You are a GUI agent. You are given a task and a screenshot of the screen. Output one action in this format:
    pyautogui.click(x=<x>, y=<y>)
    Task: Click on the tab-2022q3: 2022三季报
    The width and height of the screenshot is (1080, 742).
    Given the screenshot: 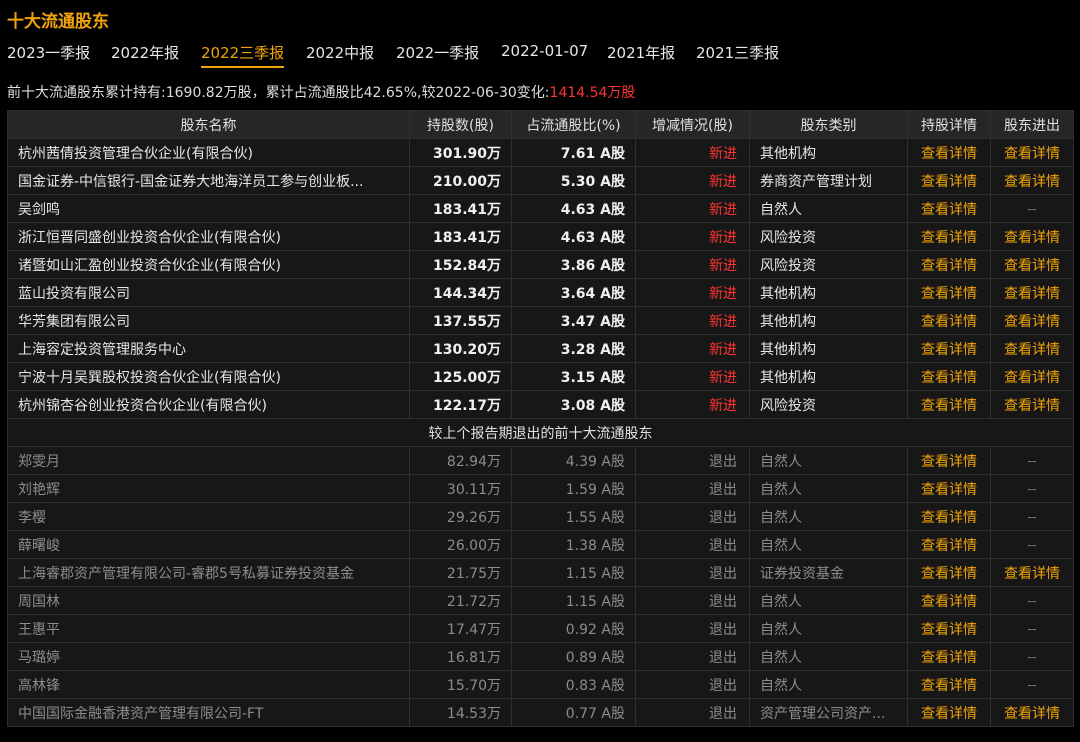 What is the action you would take?
    pyautogui.click(x=243, y=55)
    